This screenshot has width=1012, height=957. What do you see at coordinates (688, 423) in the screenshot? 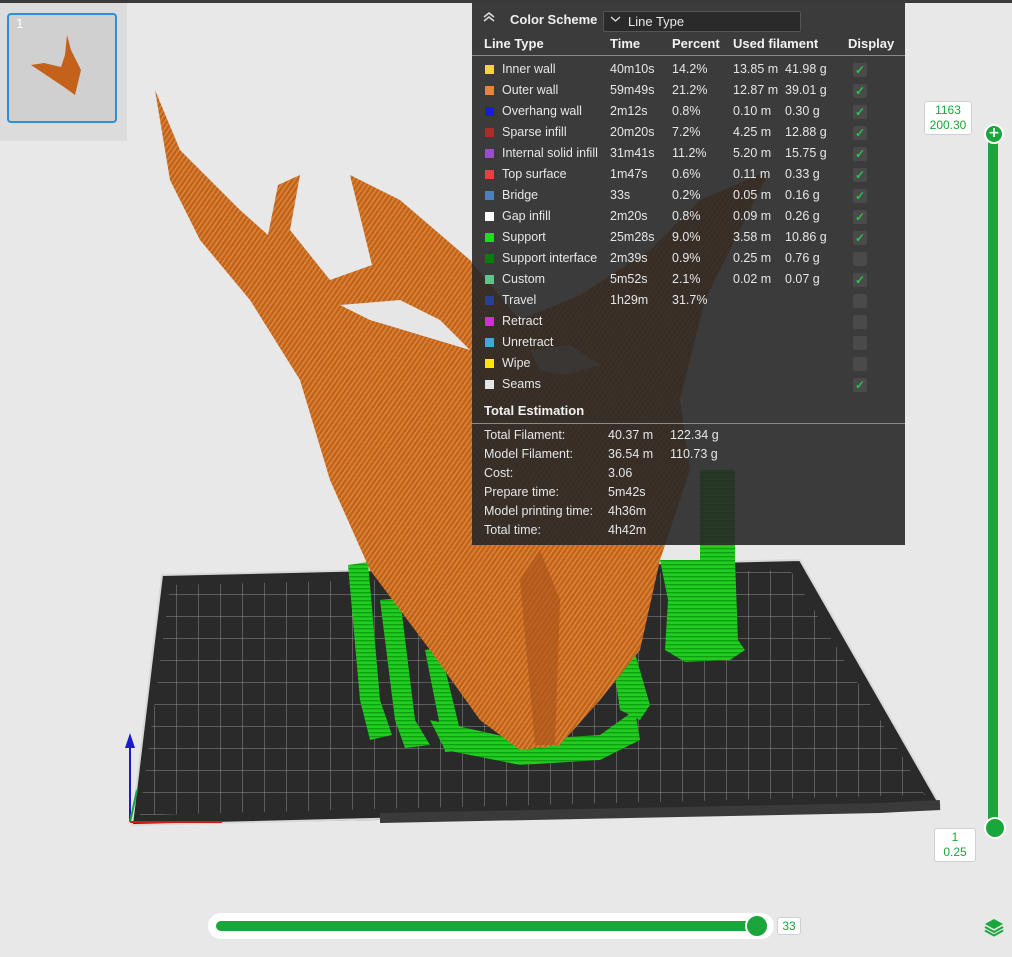
I see `total-divider` at bounding box center [688, 423].